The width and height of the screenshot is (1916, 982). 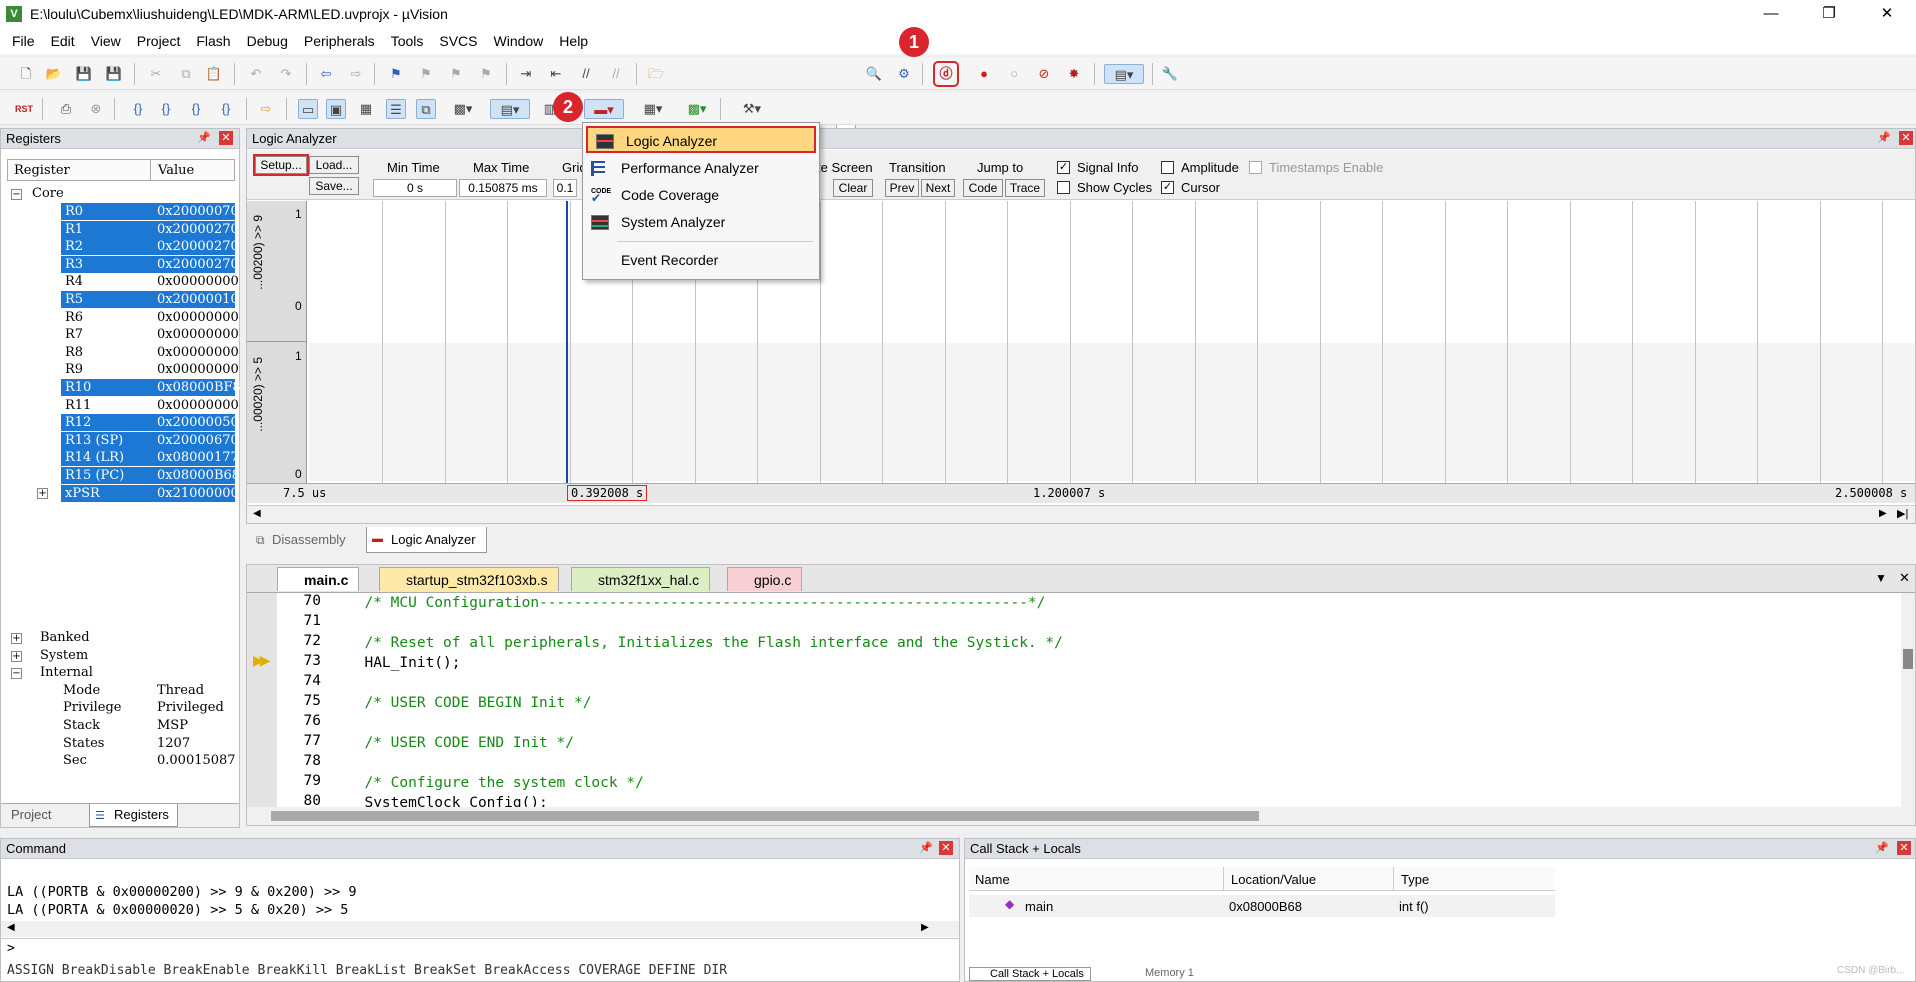 I want to click on code-line: 76, so click(x=1072, y=723).